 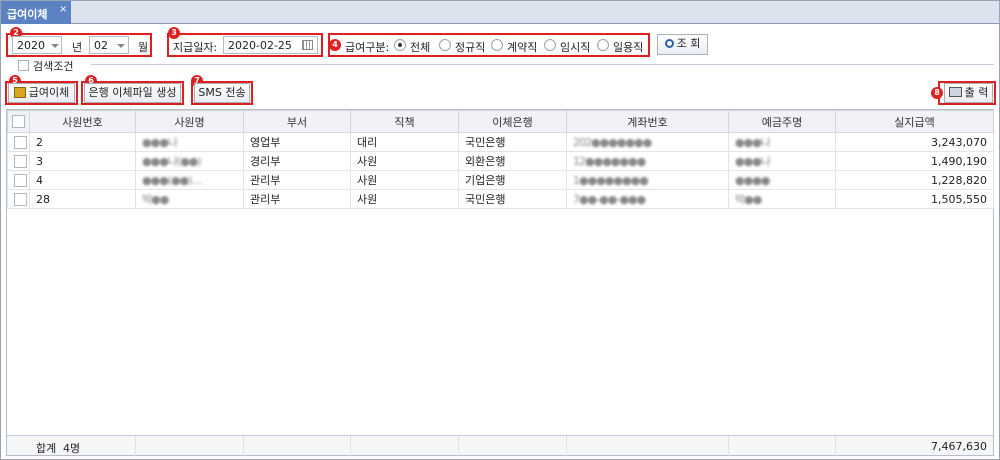 What do you see at coordinates (500, 445) in the screenshot?
I see `grid-footer: 합계 4명 7,467,630` at bounding box center [500, 445].